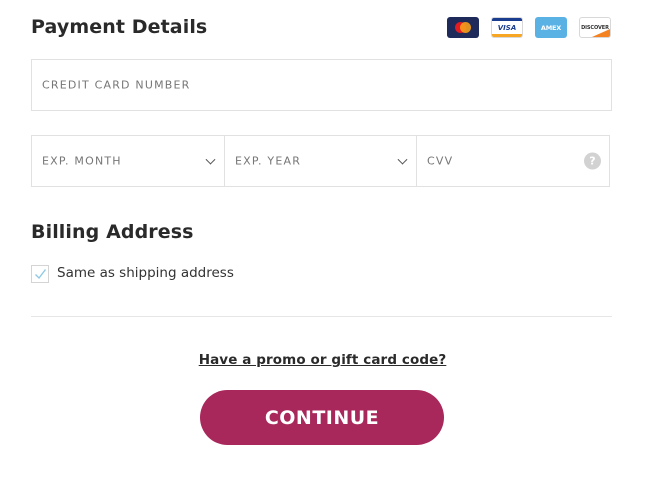 The height and width of the screenshot is (477, 645). What do you see at coordinates (320, 161) in the screenshot?
I see `exp-year-select: EXP. YEAR` at bounding box center [320, 161].